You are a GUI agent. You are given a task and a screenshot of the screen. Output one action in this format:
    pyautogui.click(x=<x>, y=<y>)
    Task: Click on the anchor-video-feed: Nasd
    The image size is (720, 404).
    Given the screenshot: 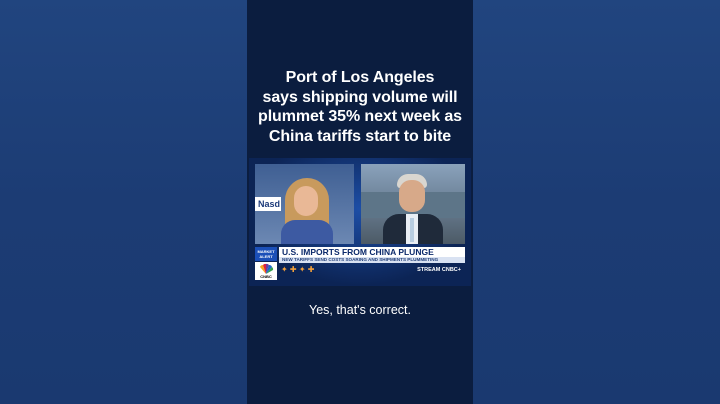 What is the action you would take?
    pyautogui.click(x=304, y=204)
    